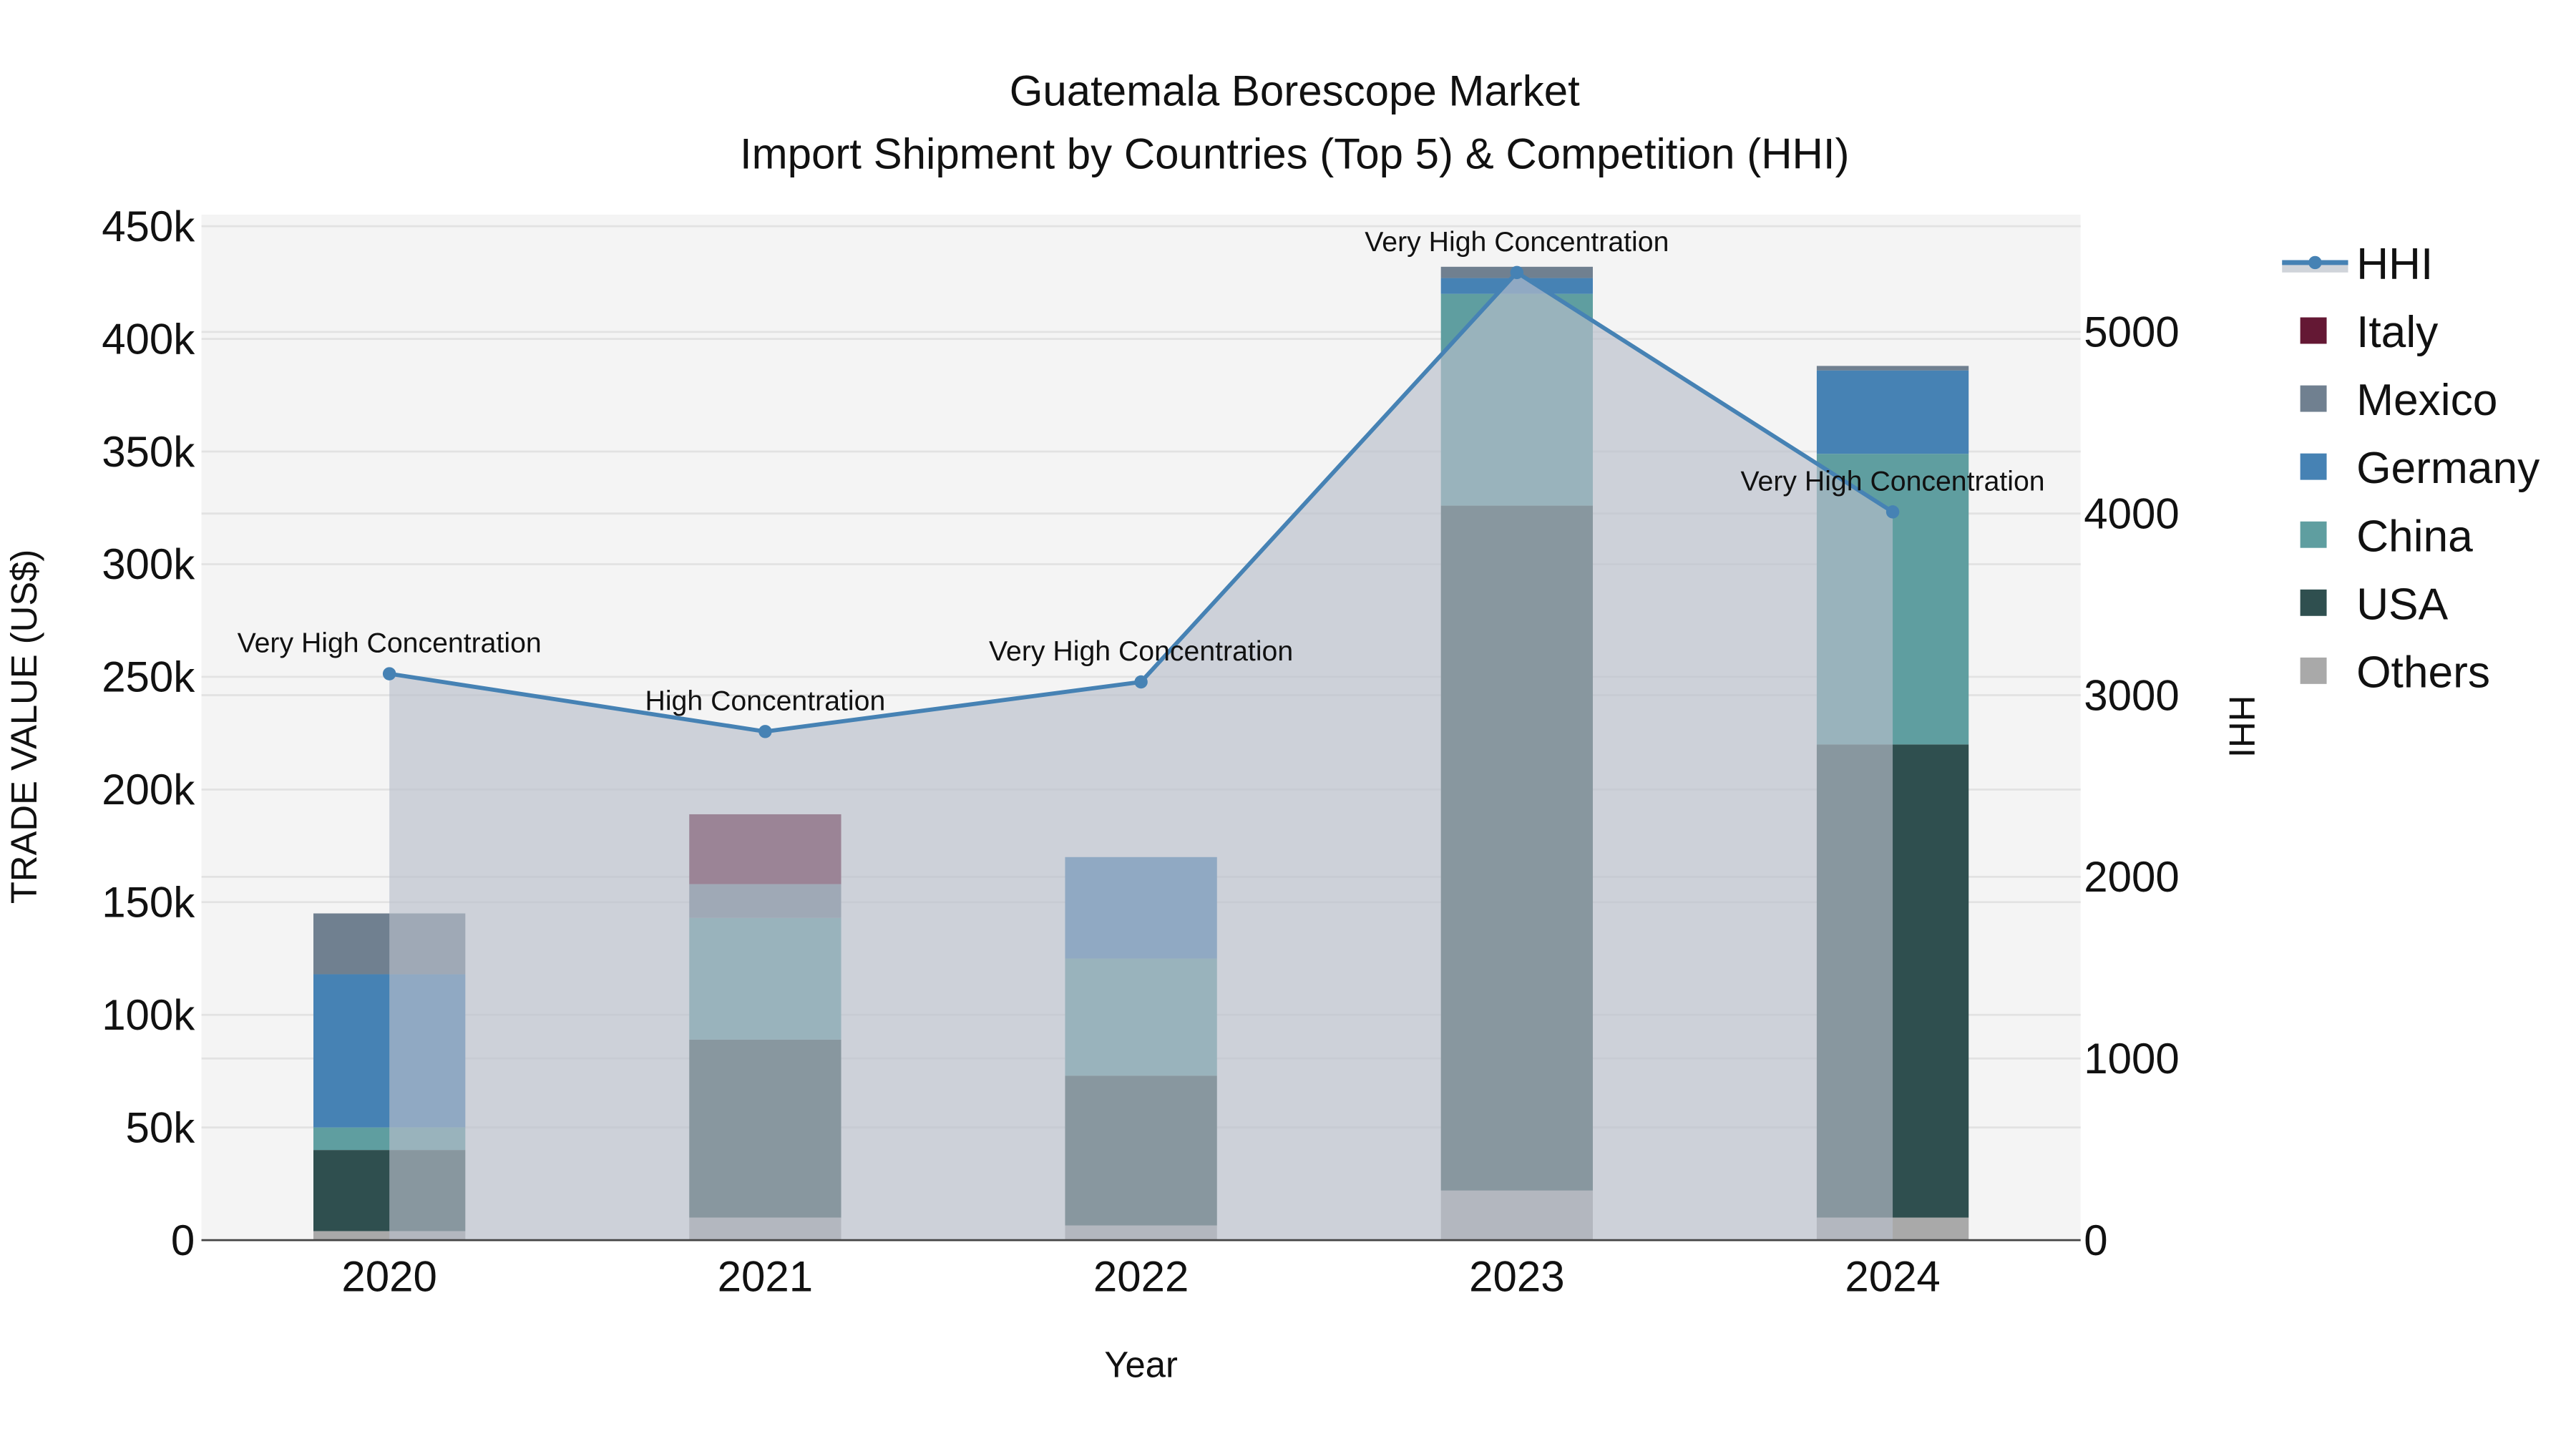 The width and height of the screenshot is (2576, 1449). What do you see at coordinates (2095, 1240) in the screenshot?
I see `y2-tick-label: 0` at bounding box center [2095, 1240].